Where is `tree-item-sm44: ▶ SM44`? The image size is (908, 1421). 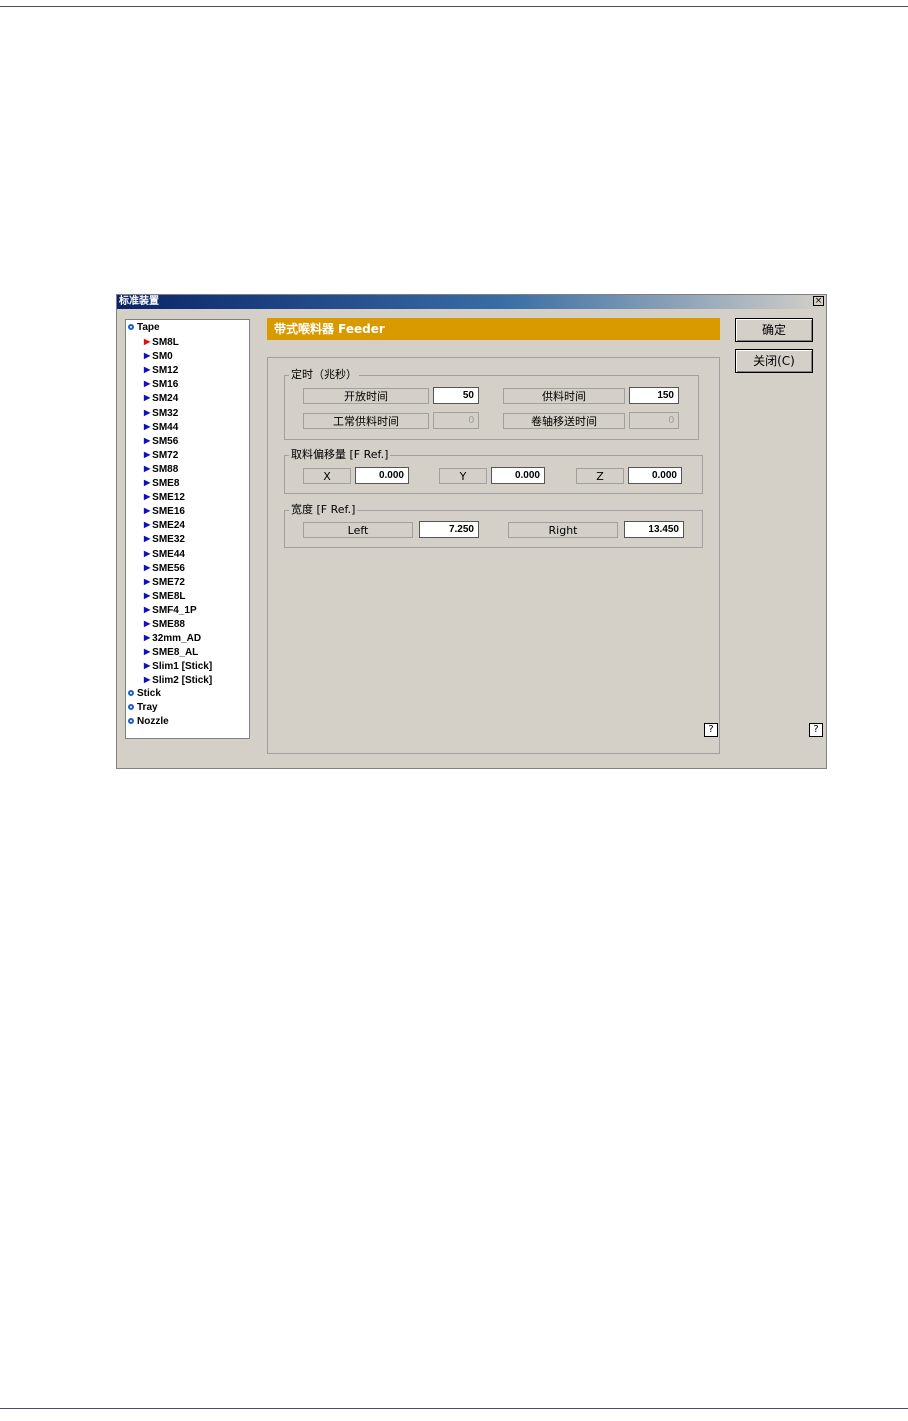
tree-item-sm44: ▶ SM44 is located at coordinates (161, 426).